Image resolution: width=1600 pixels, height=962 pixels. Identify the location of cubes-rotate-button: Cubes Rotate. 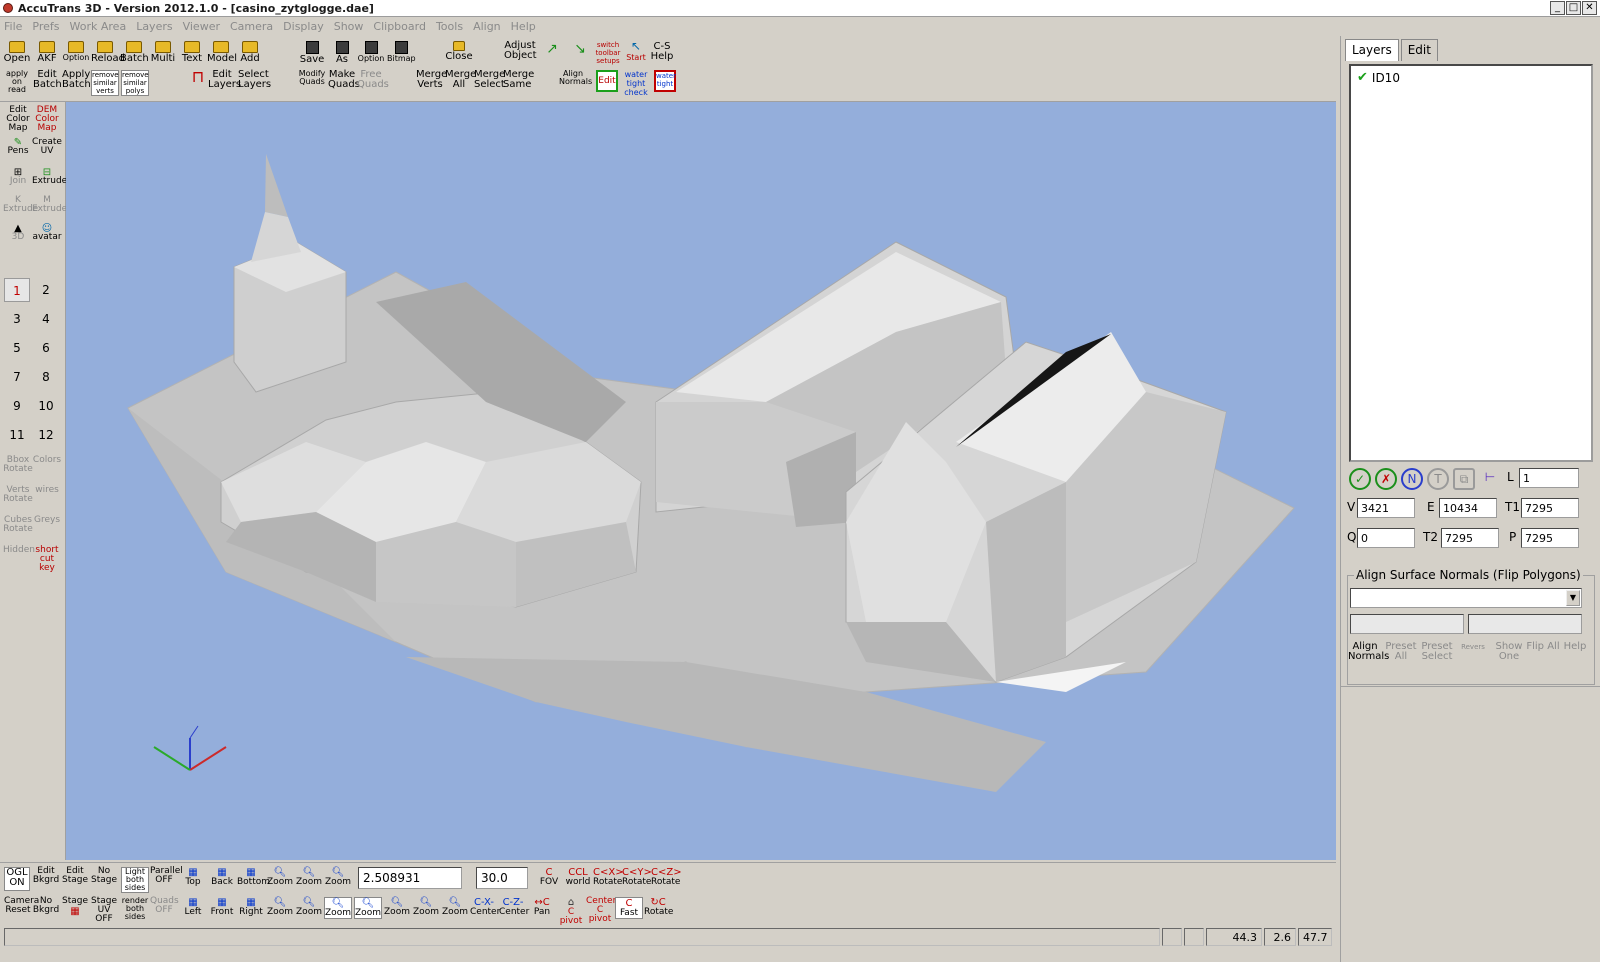
(18, 525).